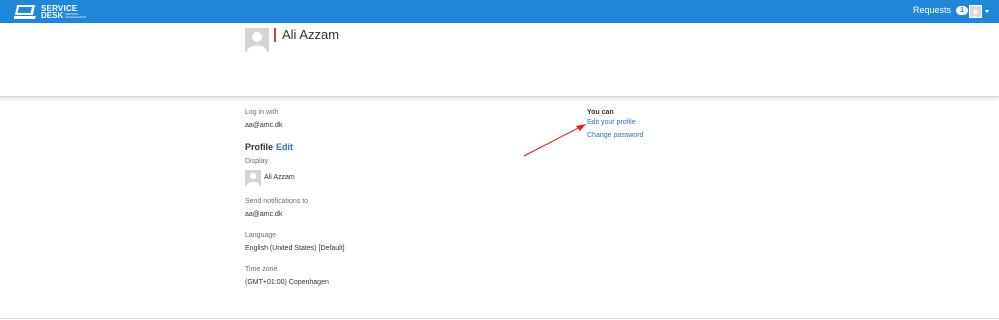 Image resolution: width=999 pixels, height=320 pixels. What do you see at coordinates (256, 161) in the screenshot?
I see `display-label: Display` at bounding box center [256, 161].